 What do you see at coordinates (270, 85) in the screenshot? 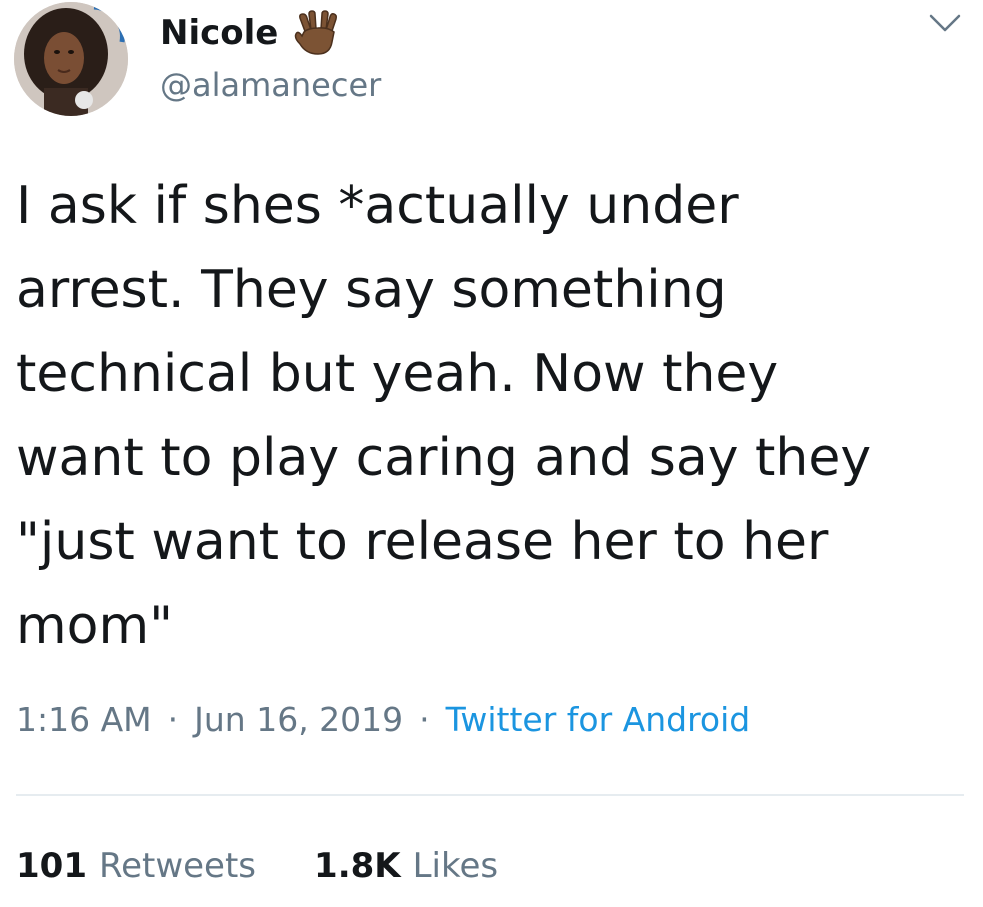
I see `author-handle: @alamanecer` at bounding box center [270, 85].